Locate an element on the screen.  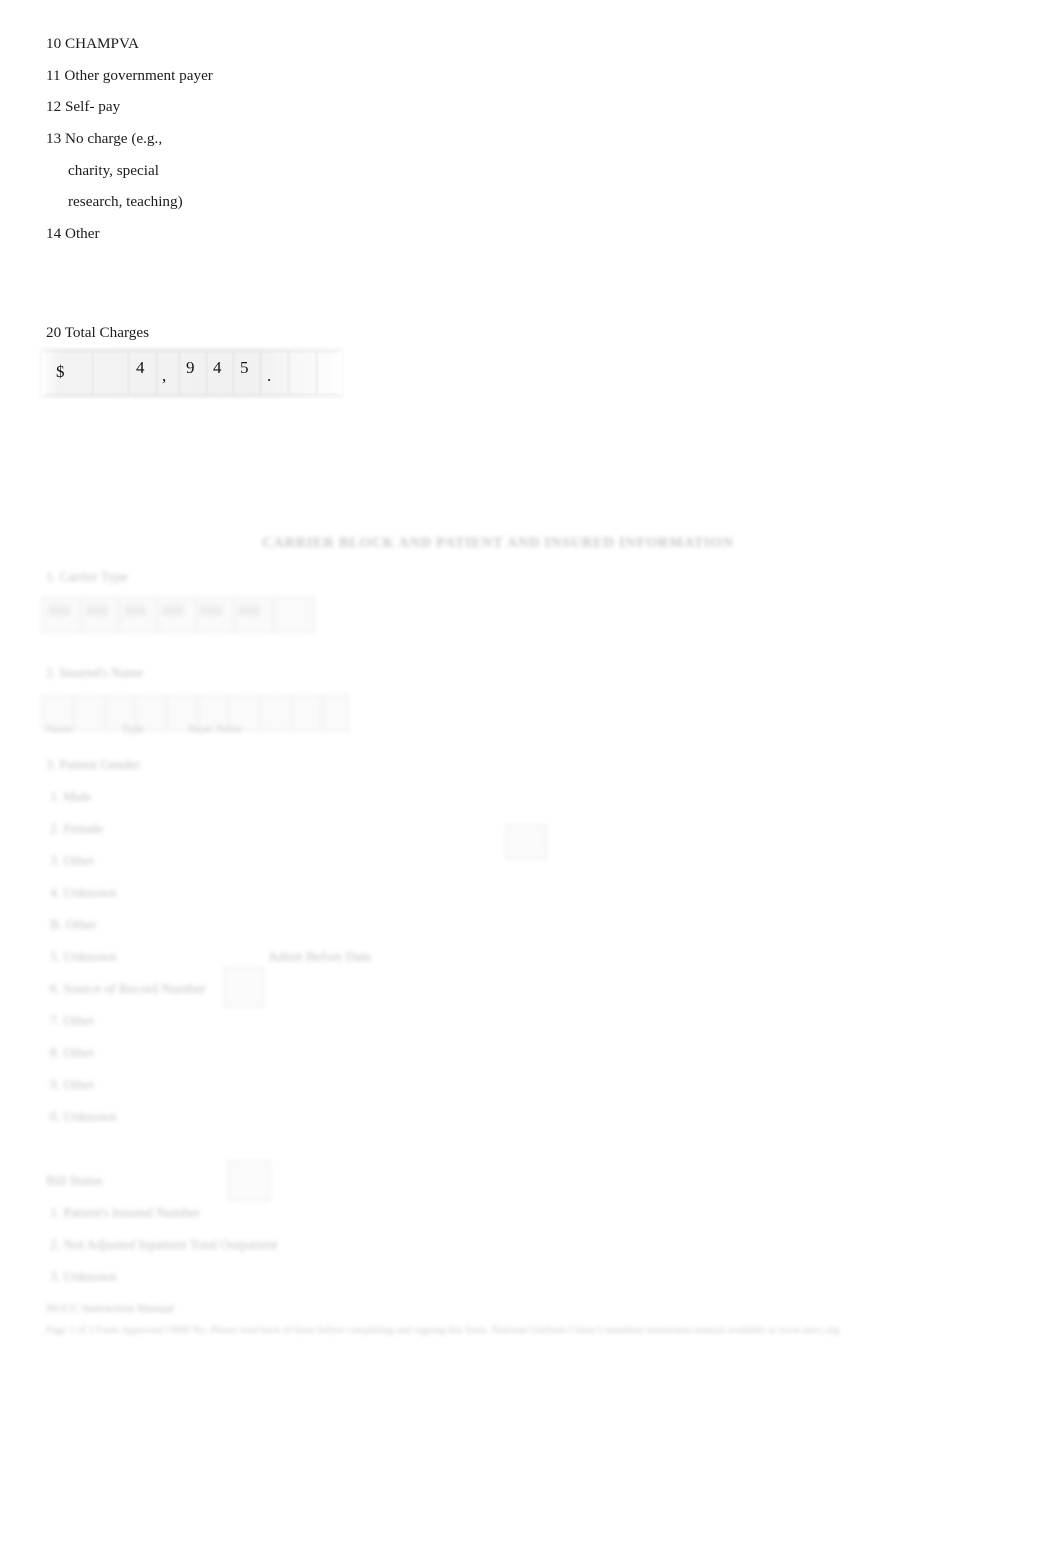
amount-comma: , is located at coordinates (164, 375).